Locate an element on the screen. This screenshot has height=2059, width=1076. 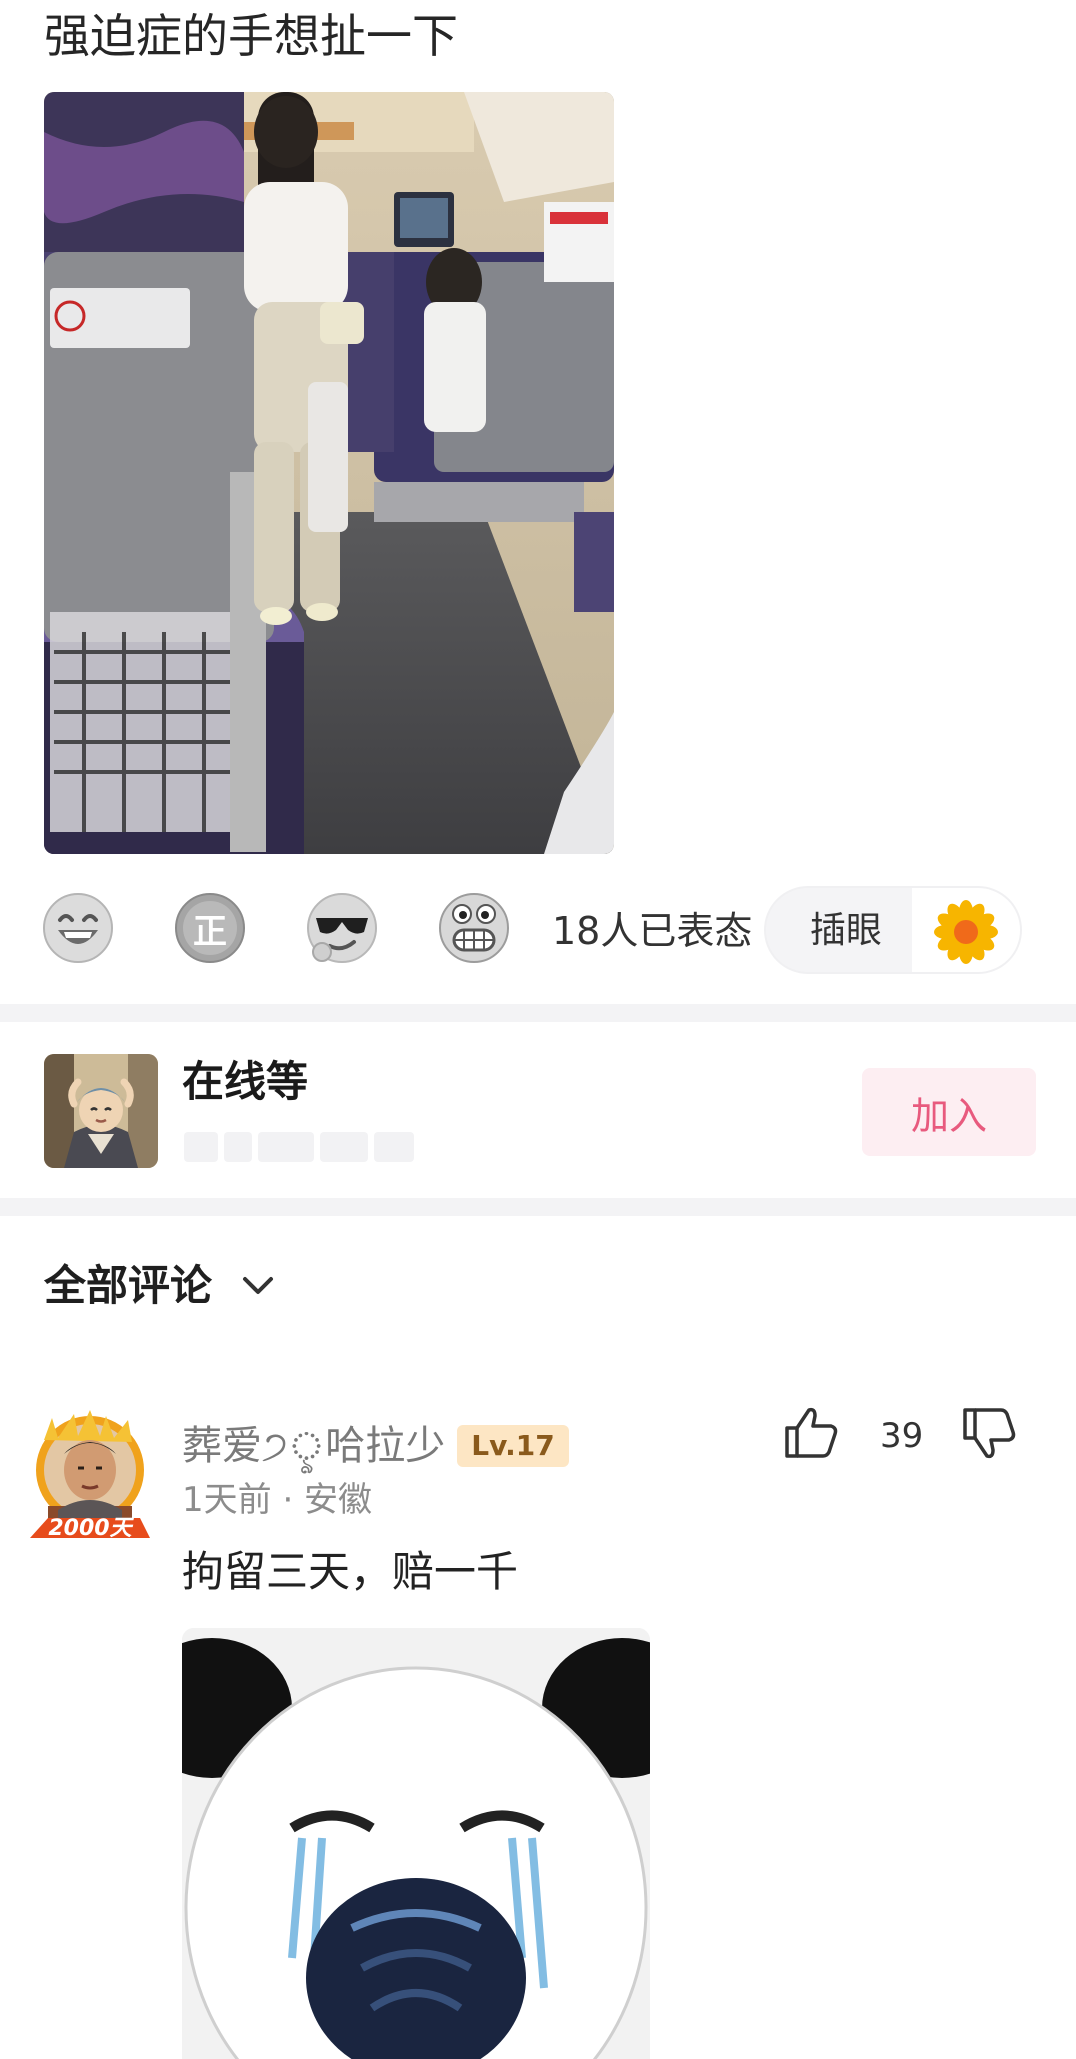
reaction-count: 18人已表态 is located at coordinates (652, 931).